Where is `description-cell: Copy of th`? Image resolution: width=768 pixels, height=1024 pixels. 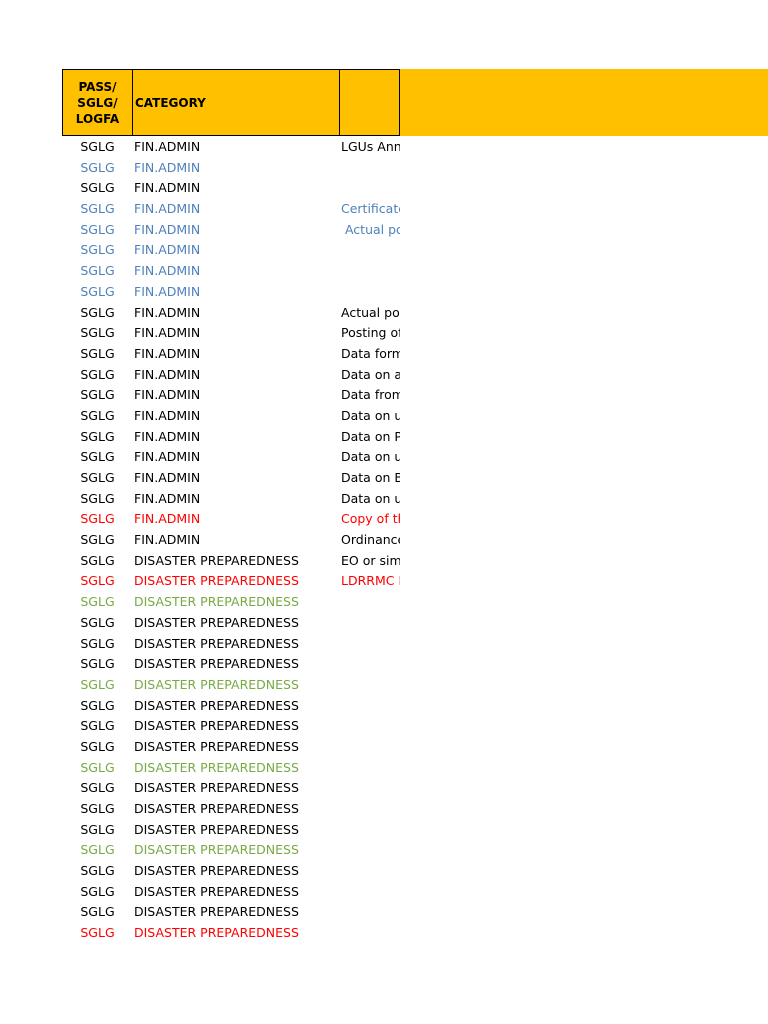
description-cell: Copy of th is located at coordinates (370, 518).